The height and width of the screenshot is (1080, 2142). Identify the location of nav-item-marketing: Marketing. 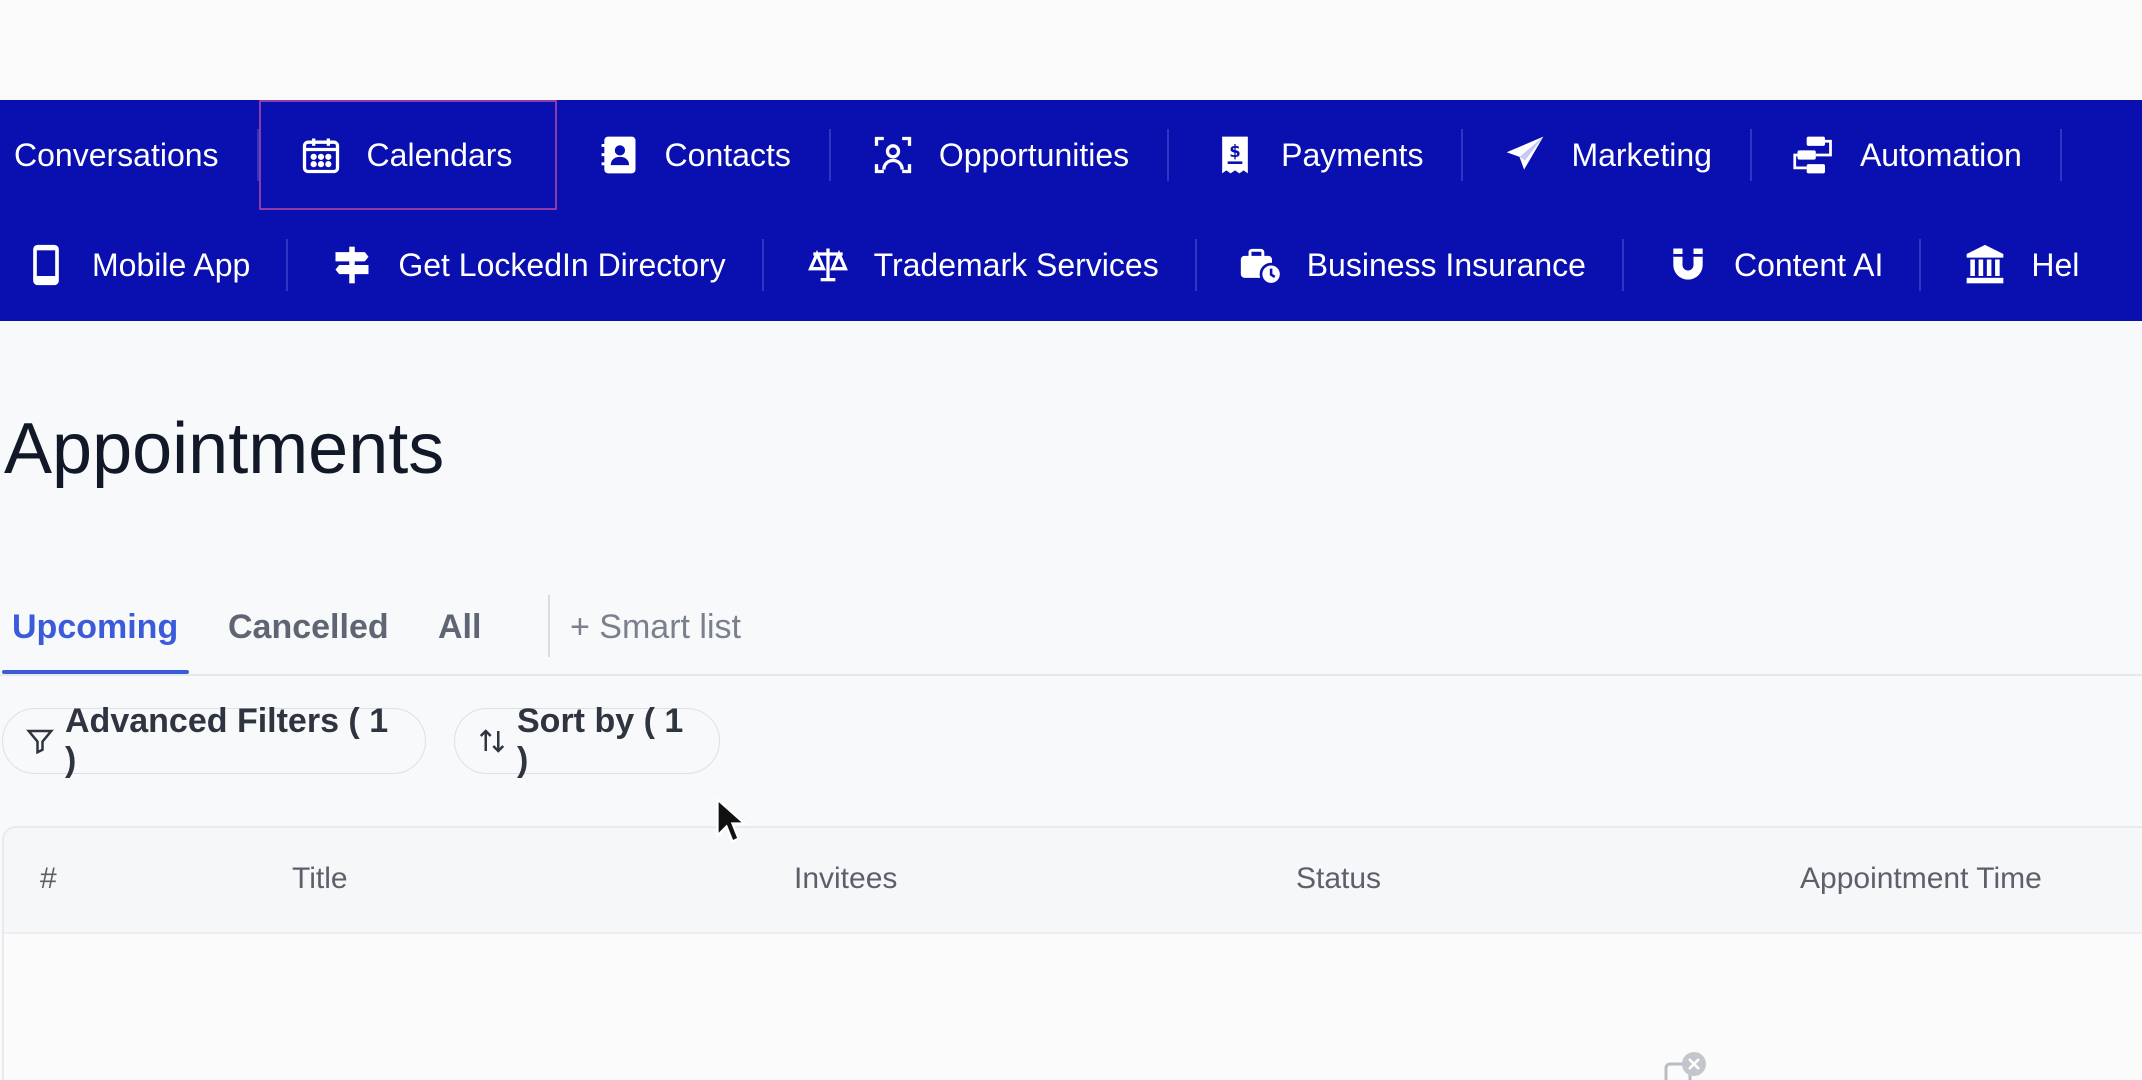
(1606, 155).